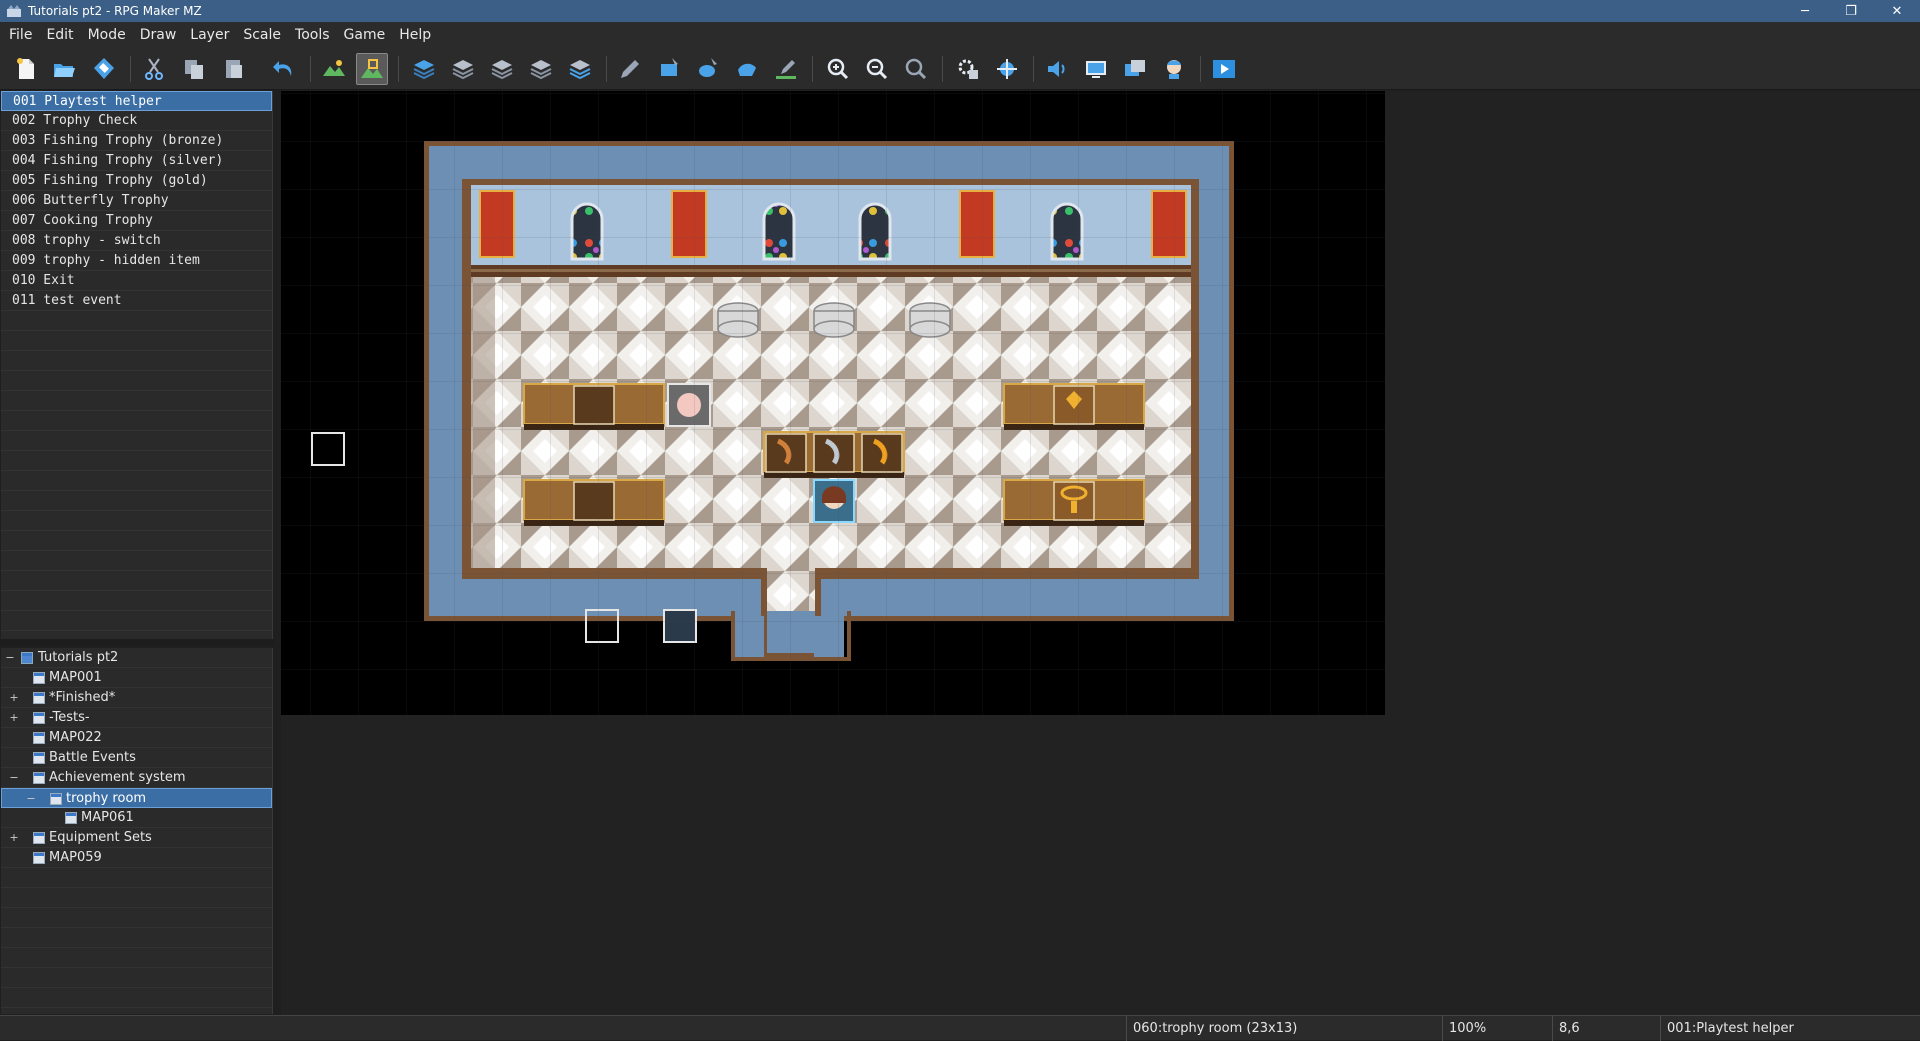 The height and width of the screenshot is (1041, 1920). I want to click on actual-size-icon, so click(916, 69).